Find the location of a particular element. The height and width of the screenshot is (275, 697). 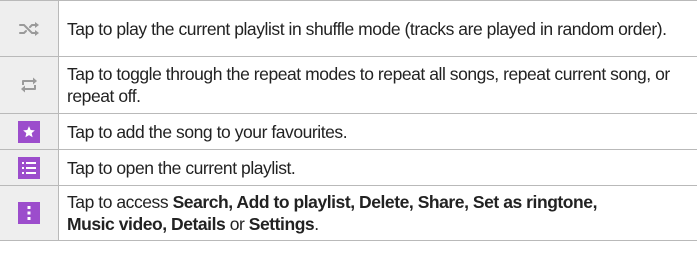

row-description: Tap to add the song to your favourites. is located at coordinates (207, 131).